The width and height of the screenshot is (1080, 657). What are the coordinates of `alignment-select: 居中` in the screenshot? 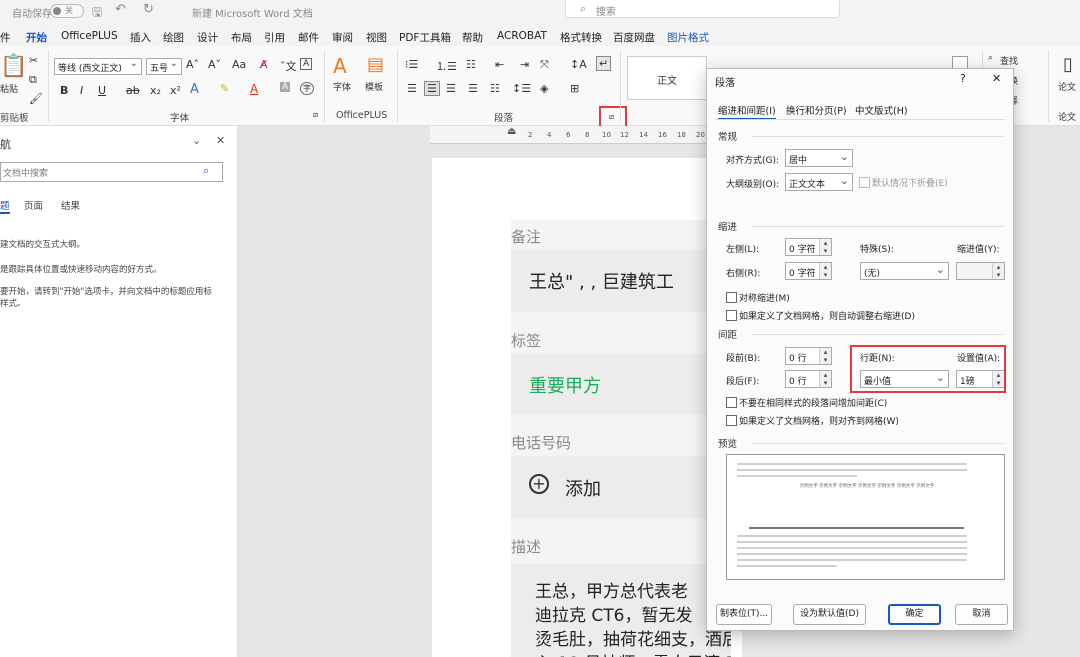 It's located at (819, 158).